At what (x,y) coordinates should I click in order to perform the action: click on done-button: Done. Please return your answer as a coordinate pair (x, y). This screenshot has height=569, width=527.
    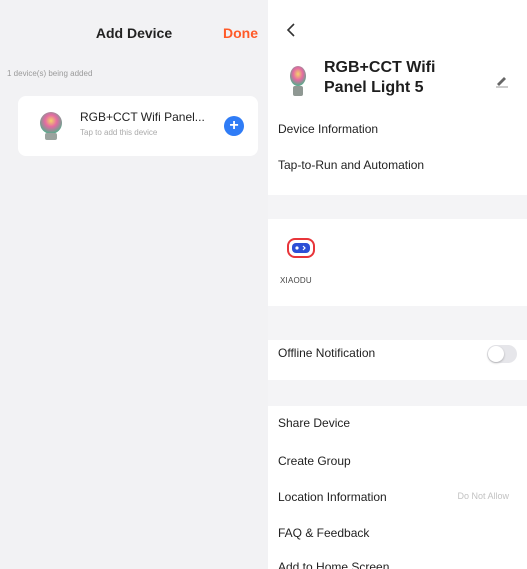
    Looking at the image, I should click on (240, 33).